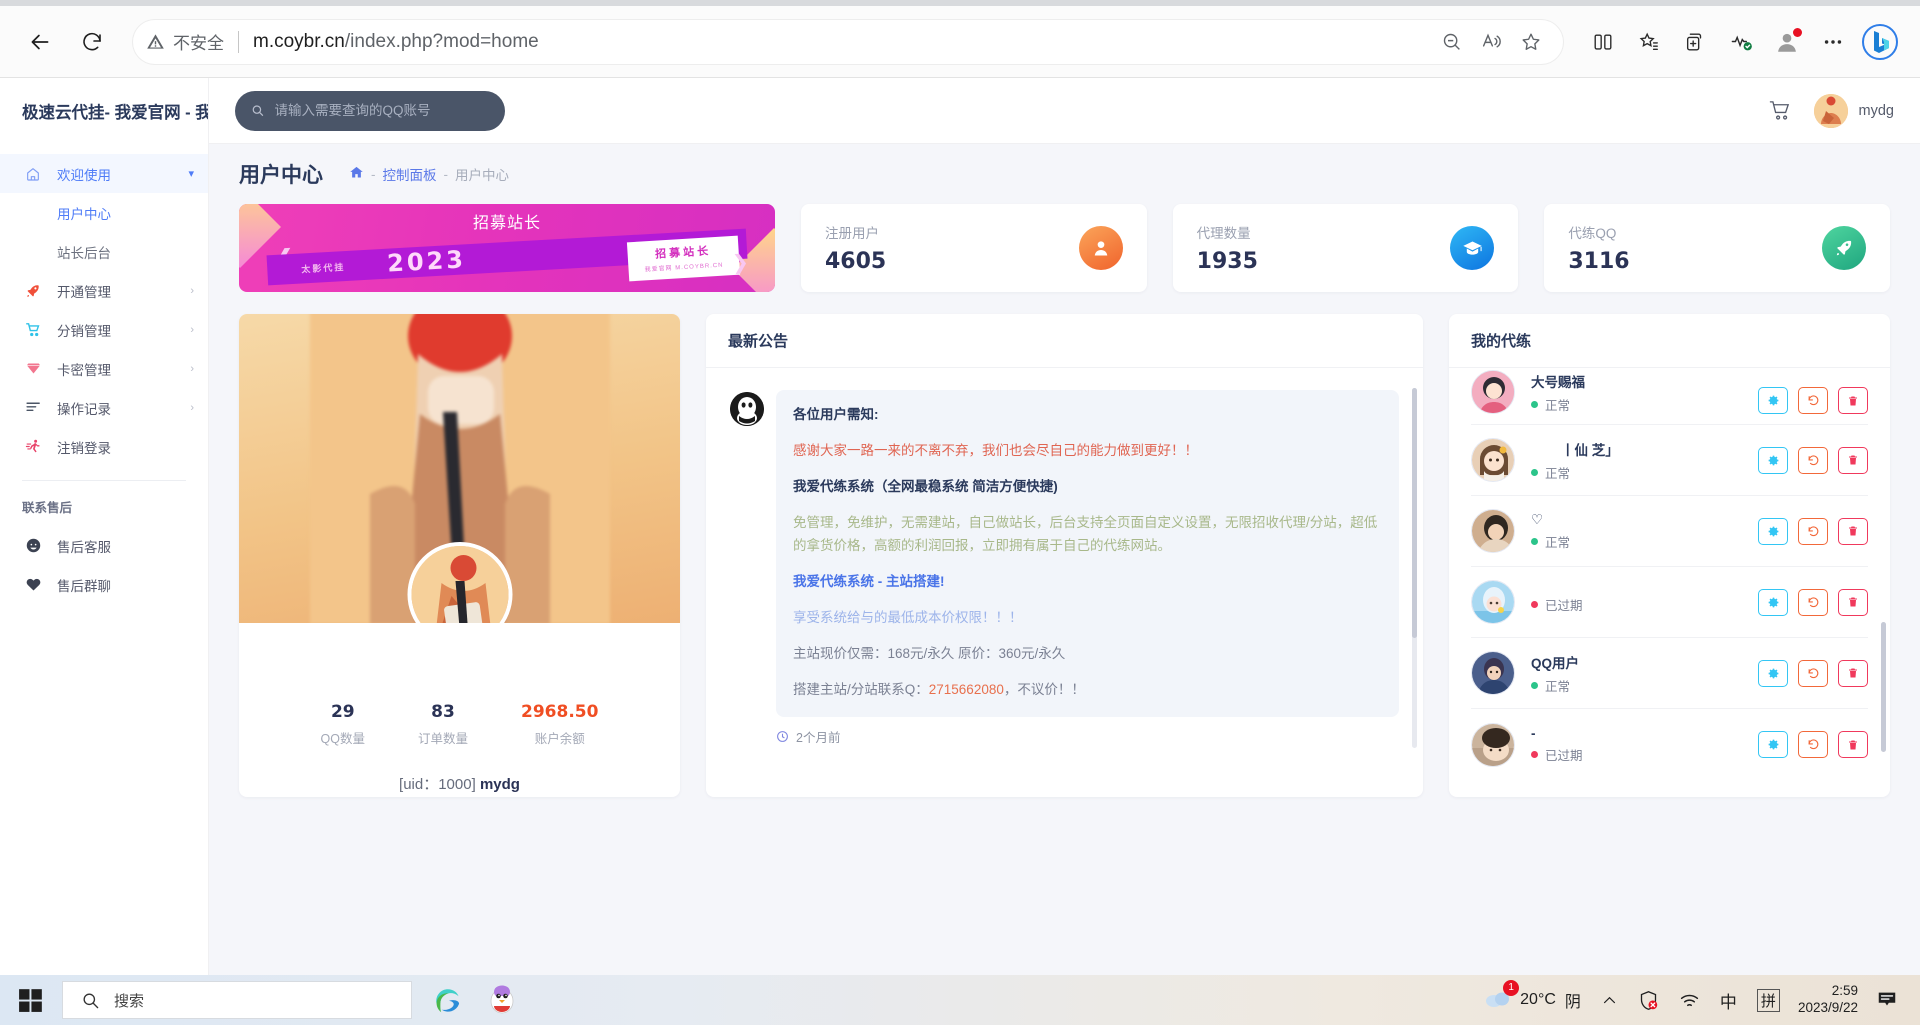 Image resolution: width=1920 pixels, height=1025 pixels. I want to click on windows-start-icon, so click(31, 1000).